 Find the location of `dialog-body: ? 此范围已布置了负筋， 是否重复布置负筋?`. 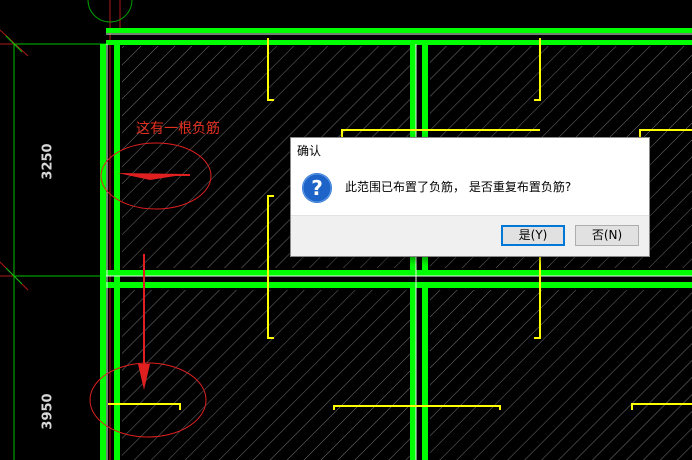

dialog-body: ? 此范围已布置了负筋， 是否重复布置负筋? is located at coordinates (470, 190).